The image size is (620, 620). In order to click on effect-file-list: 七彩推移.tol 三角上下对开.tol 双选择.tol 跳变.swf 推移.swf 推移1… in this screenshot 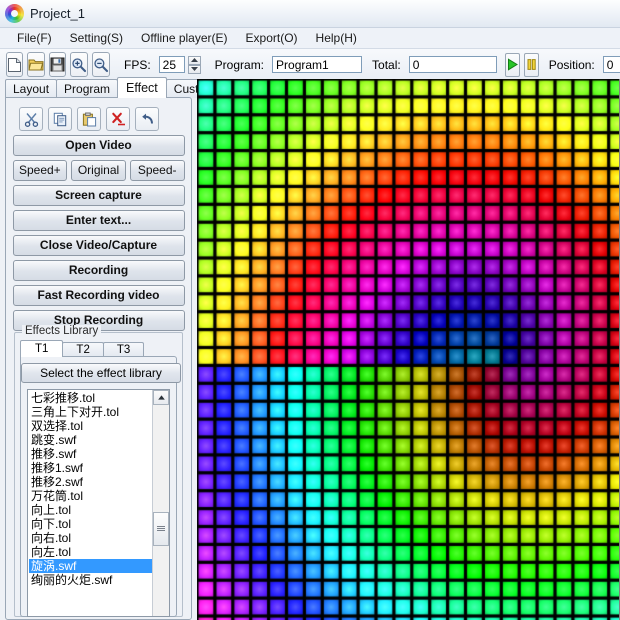, I will do `click(98, 503)`.